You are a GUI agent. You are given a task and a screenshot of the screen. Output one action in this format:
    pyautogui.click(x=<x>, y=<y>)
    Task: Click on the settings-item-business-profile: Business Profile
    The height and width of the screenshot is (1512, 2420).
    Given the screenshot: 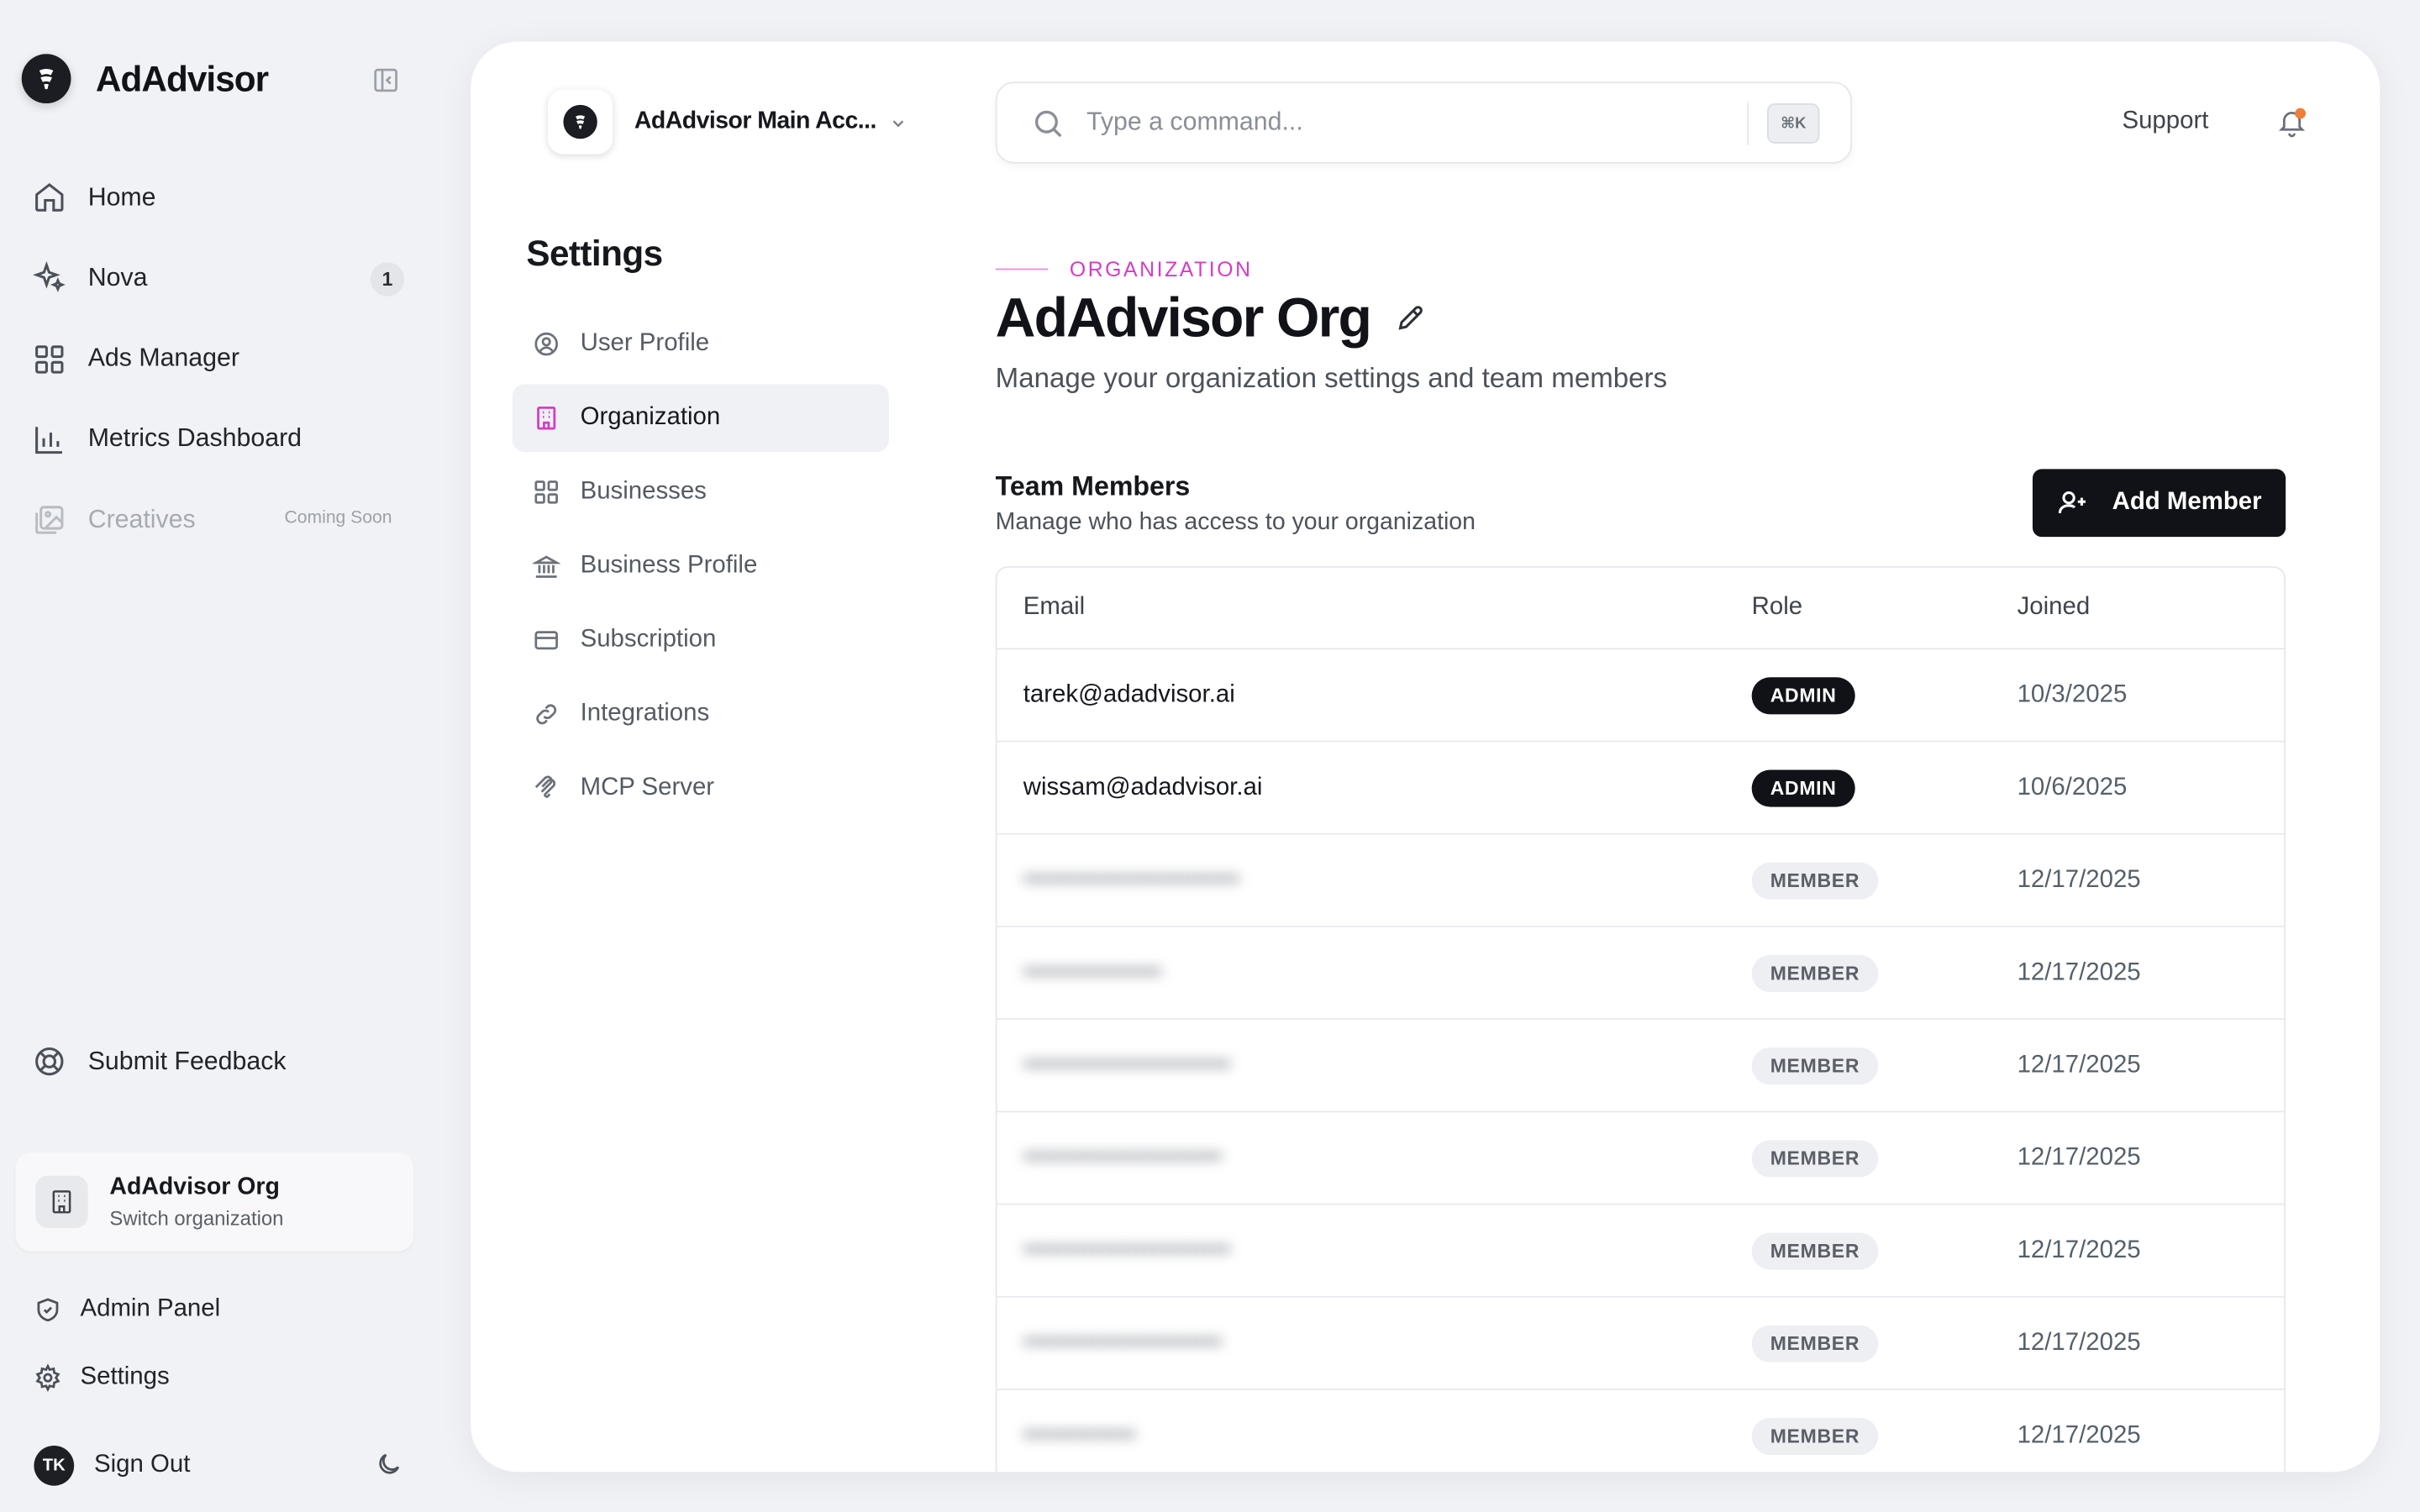 What is the action you would take?
    pyautogui.click(x=701, y=567)
    